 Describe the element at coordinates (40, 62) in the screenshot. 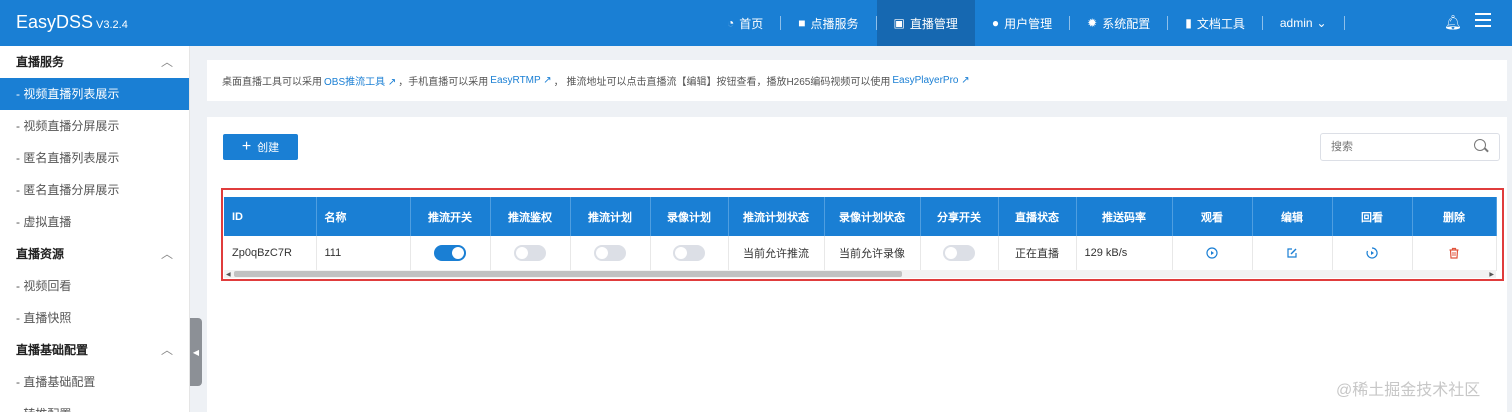

I see `section-title: 直播服务` at that location.